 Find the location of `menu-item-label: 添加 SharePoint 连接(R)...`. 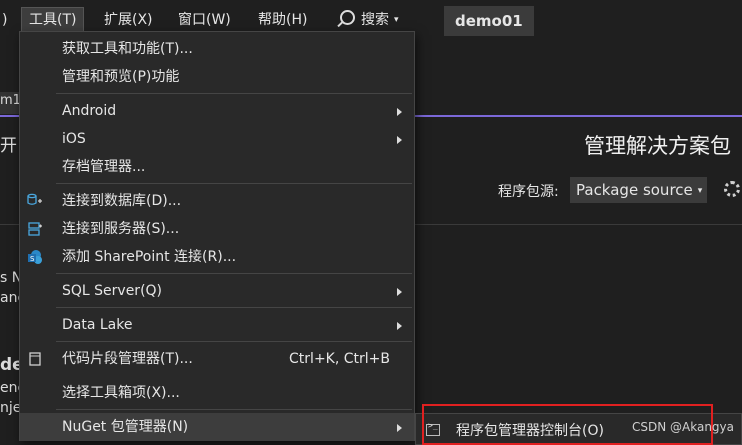

menu-item-label: 添加 SharePoint 连接(R)... is located at coordinates (149, 257).